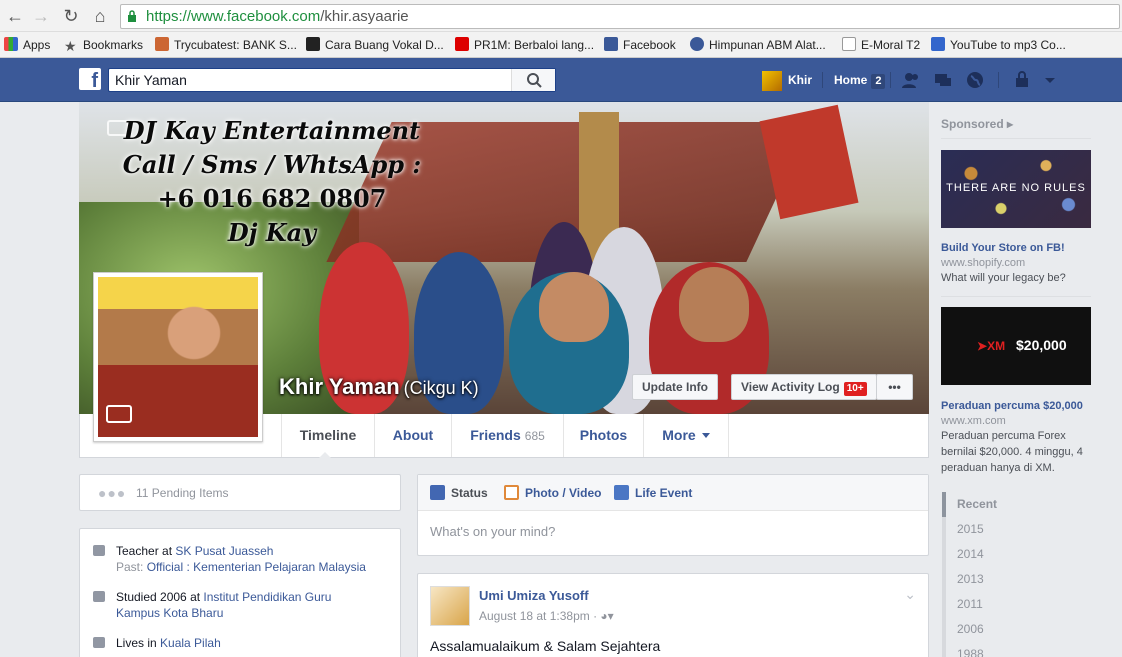  What do you see at coordinates (178, 357) in the screenshot?
I see `profile-picture` at bounding box center [178, 357].